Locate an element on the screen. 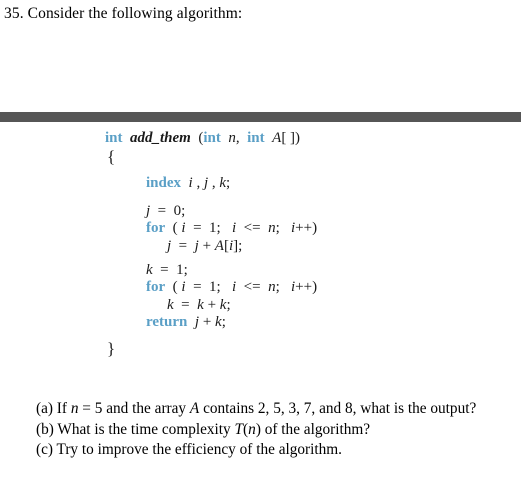  question-b-part-3: n is located at coordinates (252, 429).